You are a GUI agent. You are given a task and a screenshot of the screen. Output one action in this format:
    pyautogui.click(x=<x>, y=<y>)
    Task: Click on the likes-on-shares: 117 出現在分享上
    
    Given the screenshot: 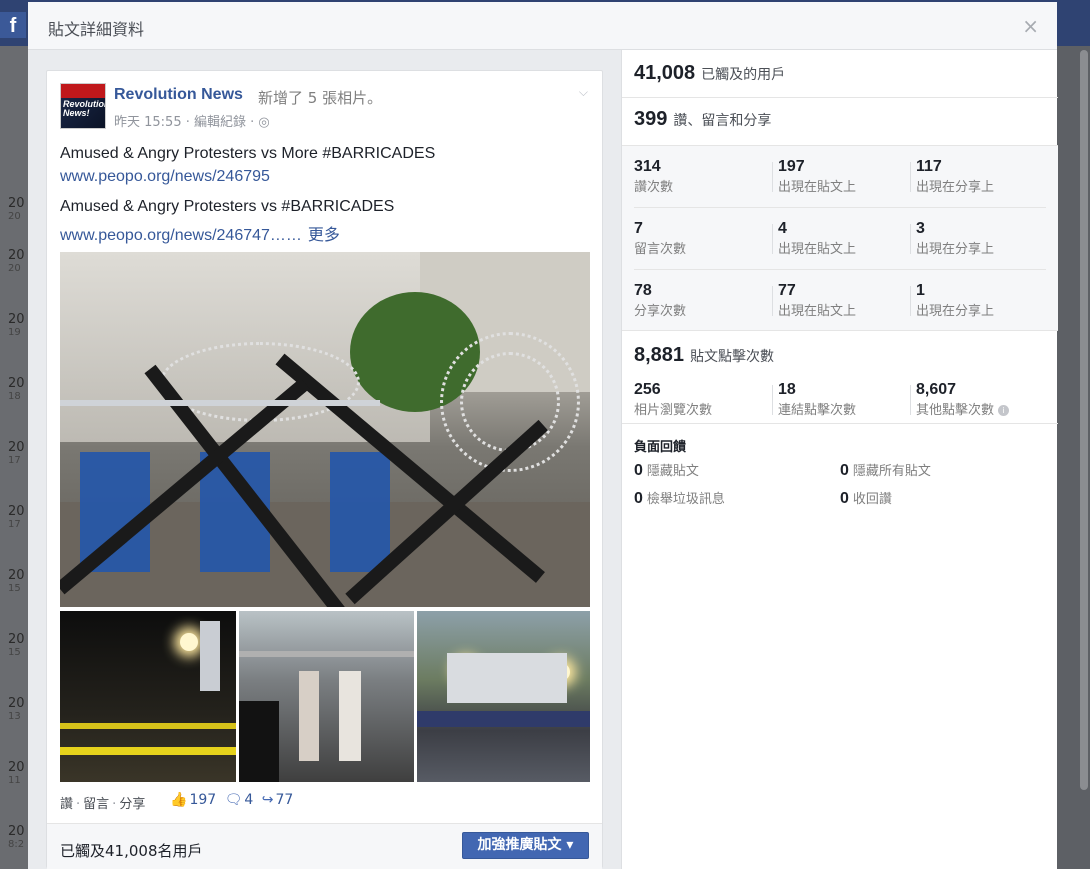 What is the action you would take?
    pyautogui.click(x=955, y=176)
    